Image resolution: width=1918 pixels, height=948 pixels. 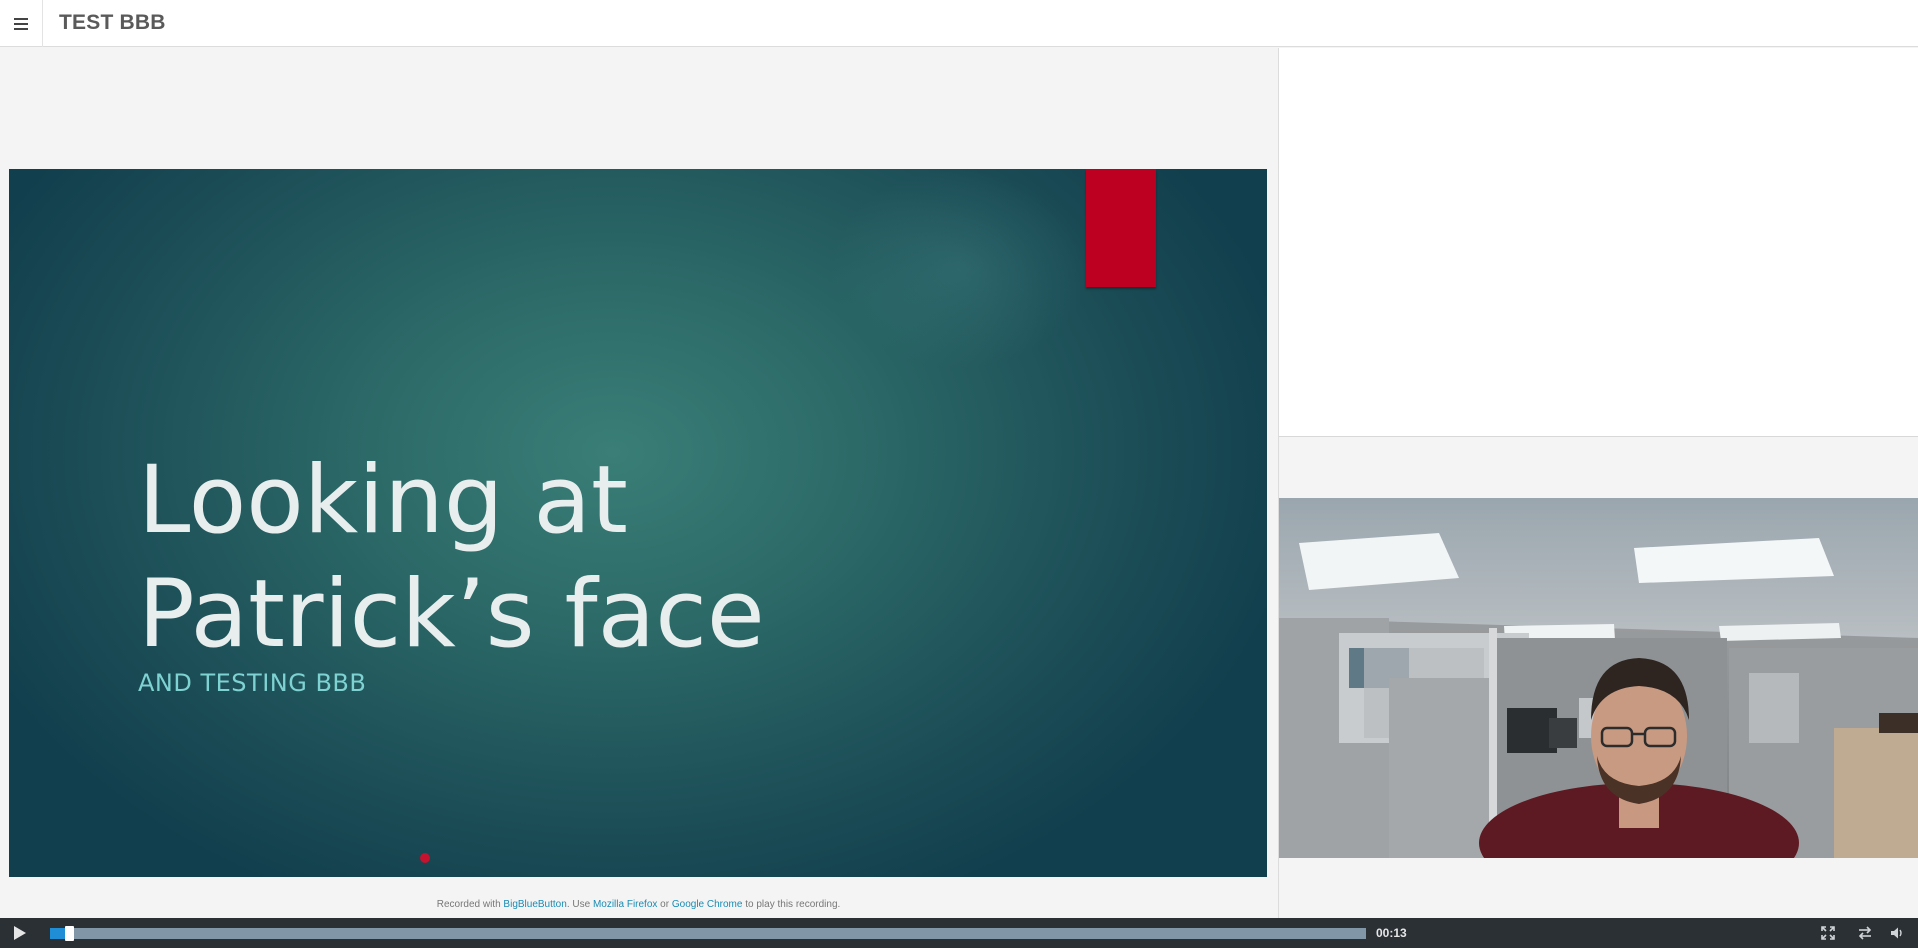 What do you see at coordinates (664, 904) in the screenshot?
I see `notice-or: or` at bounding box center [664, 904].